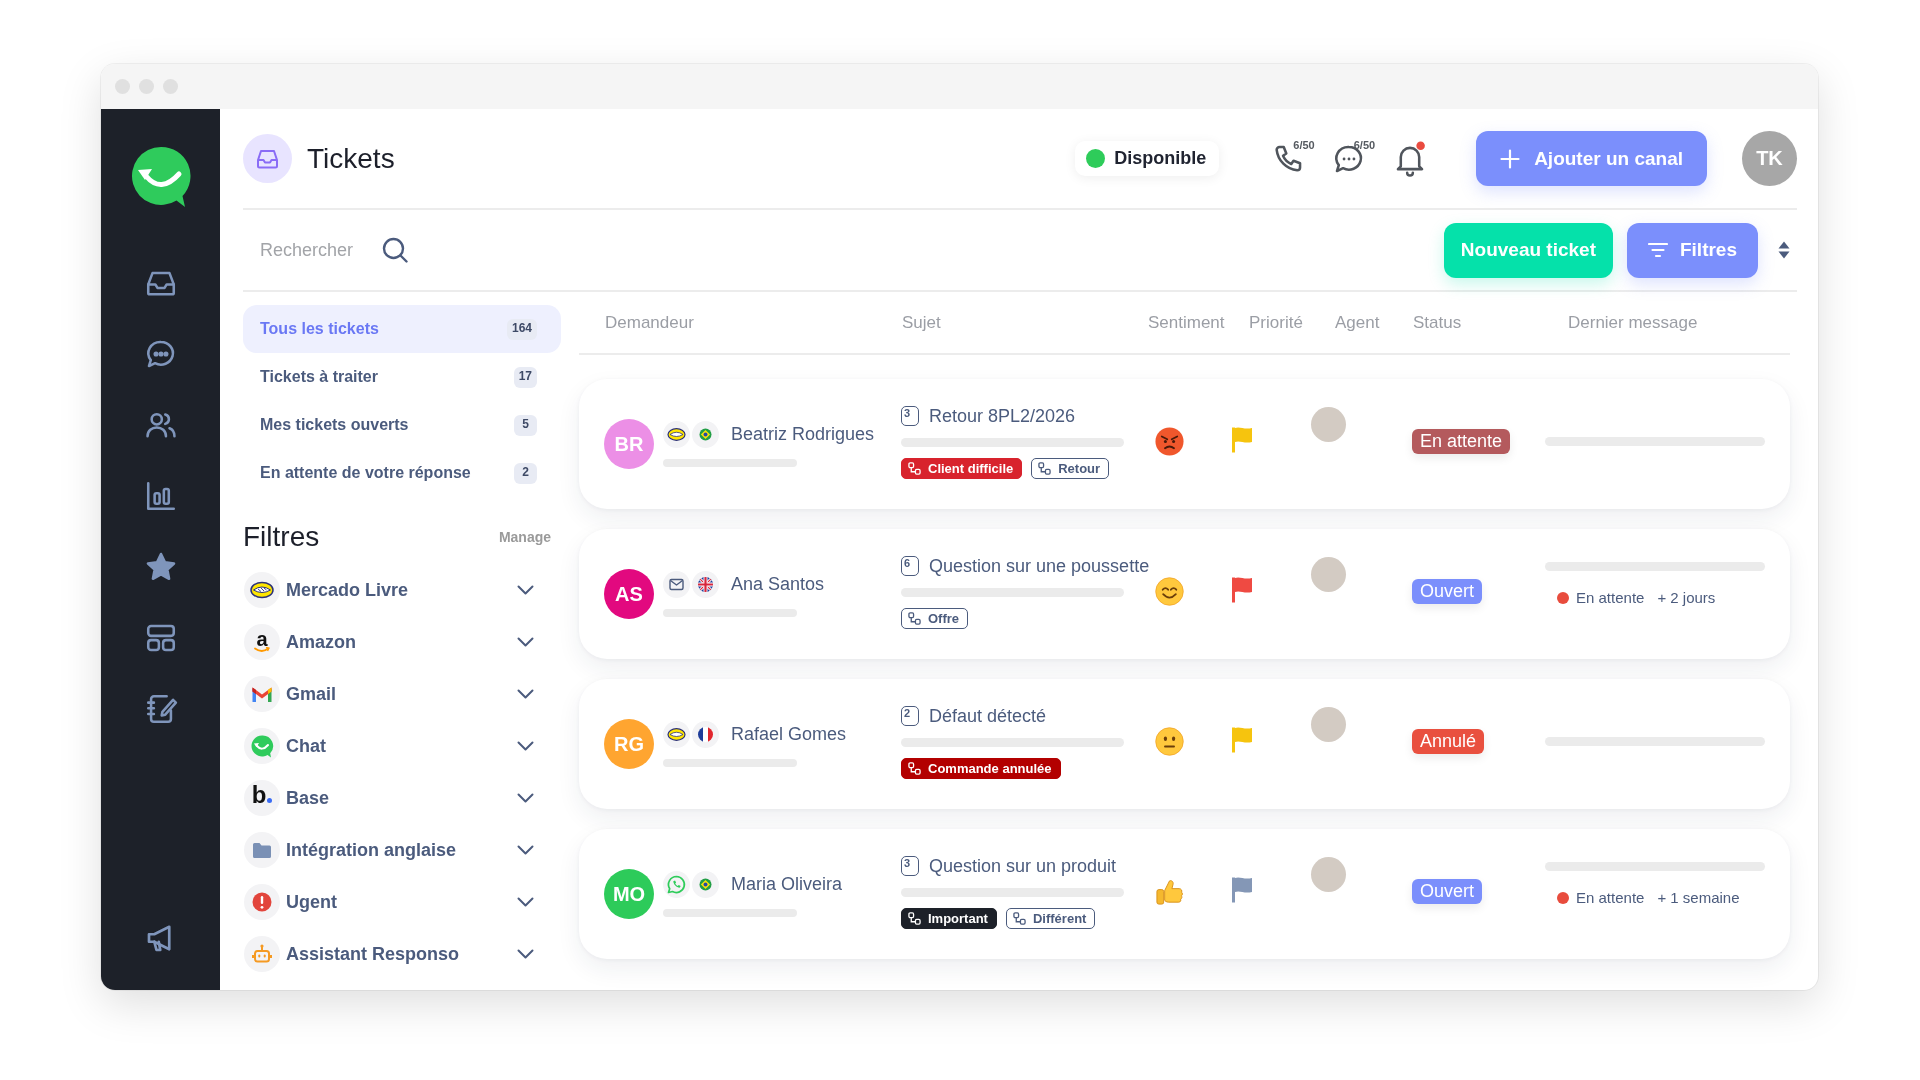 This screenshot has height=1080, width=1920. I want to click on tag-label: Commande annulée, so click(990, 768).